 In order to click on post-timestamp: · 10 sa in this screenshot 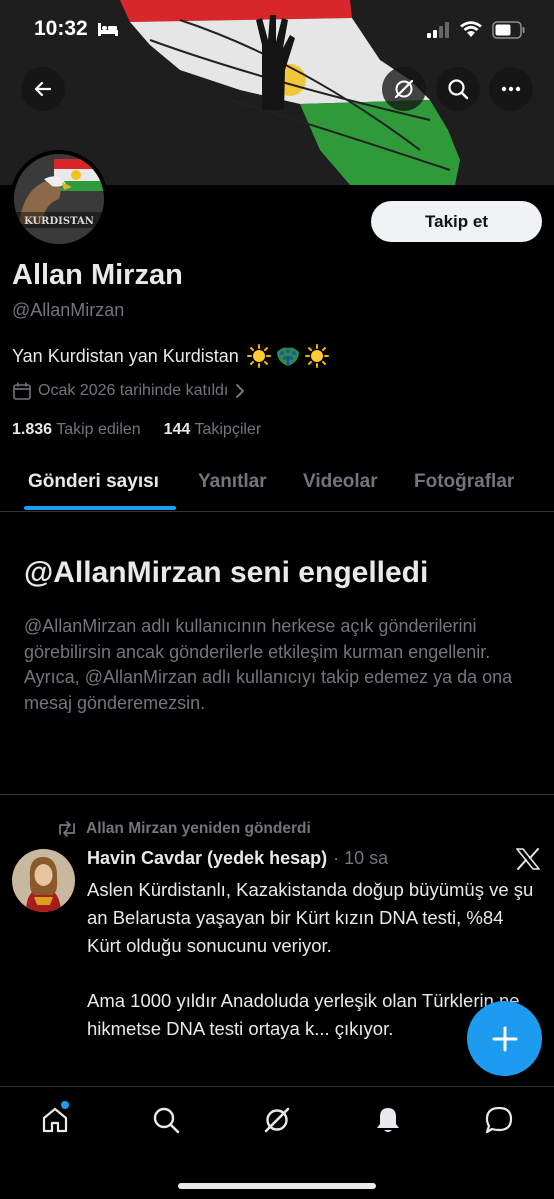, I will do `click(361, 858)`.